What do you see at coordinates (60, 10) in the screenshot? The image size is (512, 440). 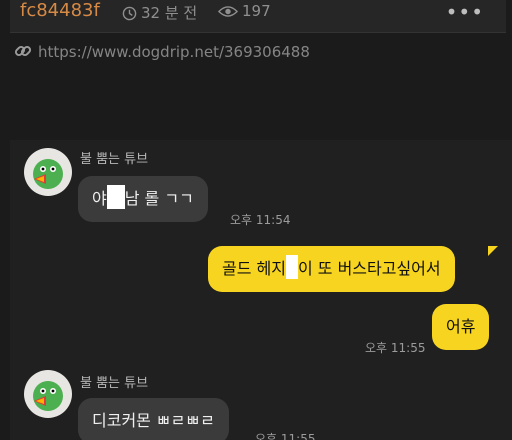 I see `author-name: fc84483f` at bounding box center [60, 10].